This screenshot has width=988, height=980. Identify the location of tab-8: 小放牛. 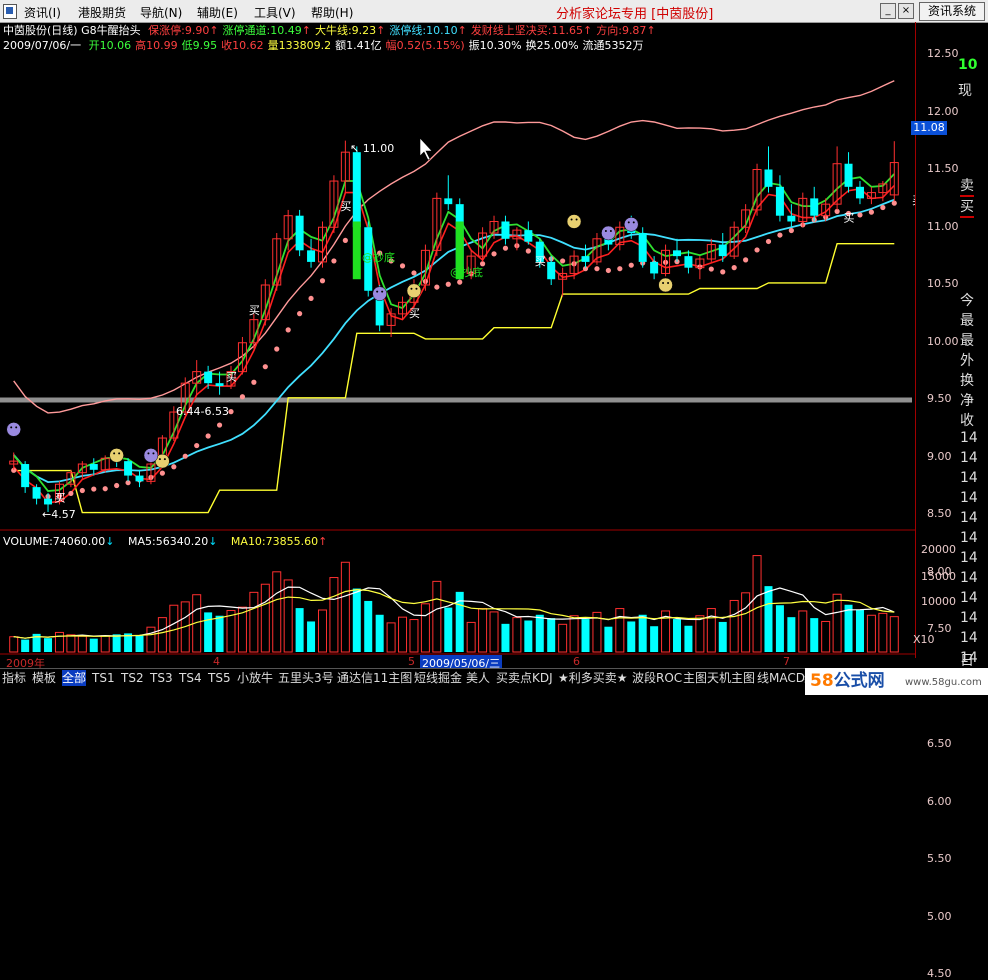
(255, 678).